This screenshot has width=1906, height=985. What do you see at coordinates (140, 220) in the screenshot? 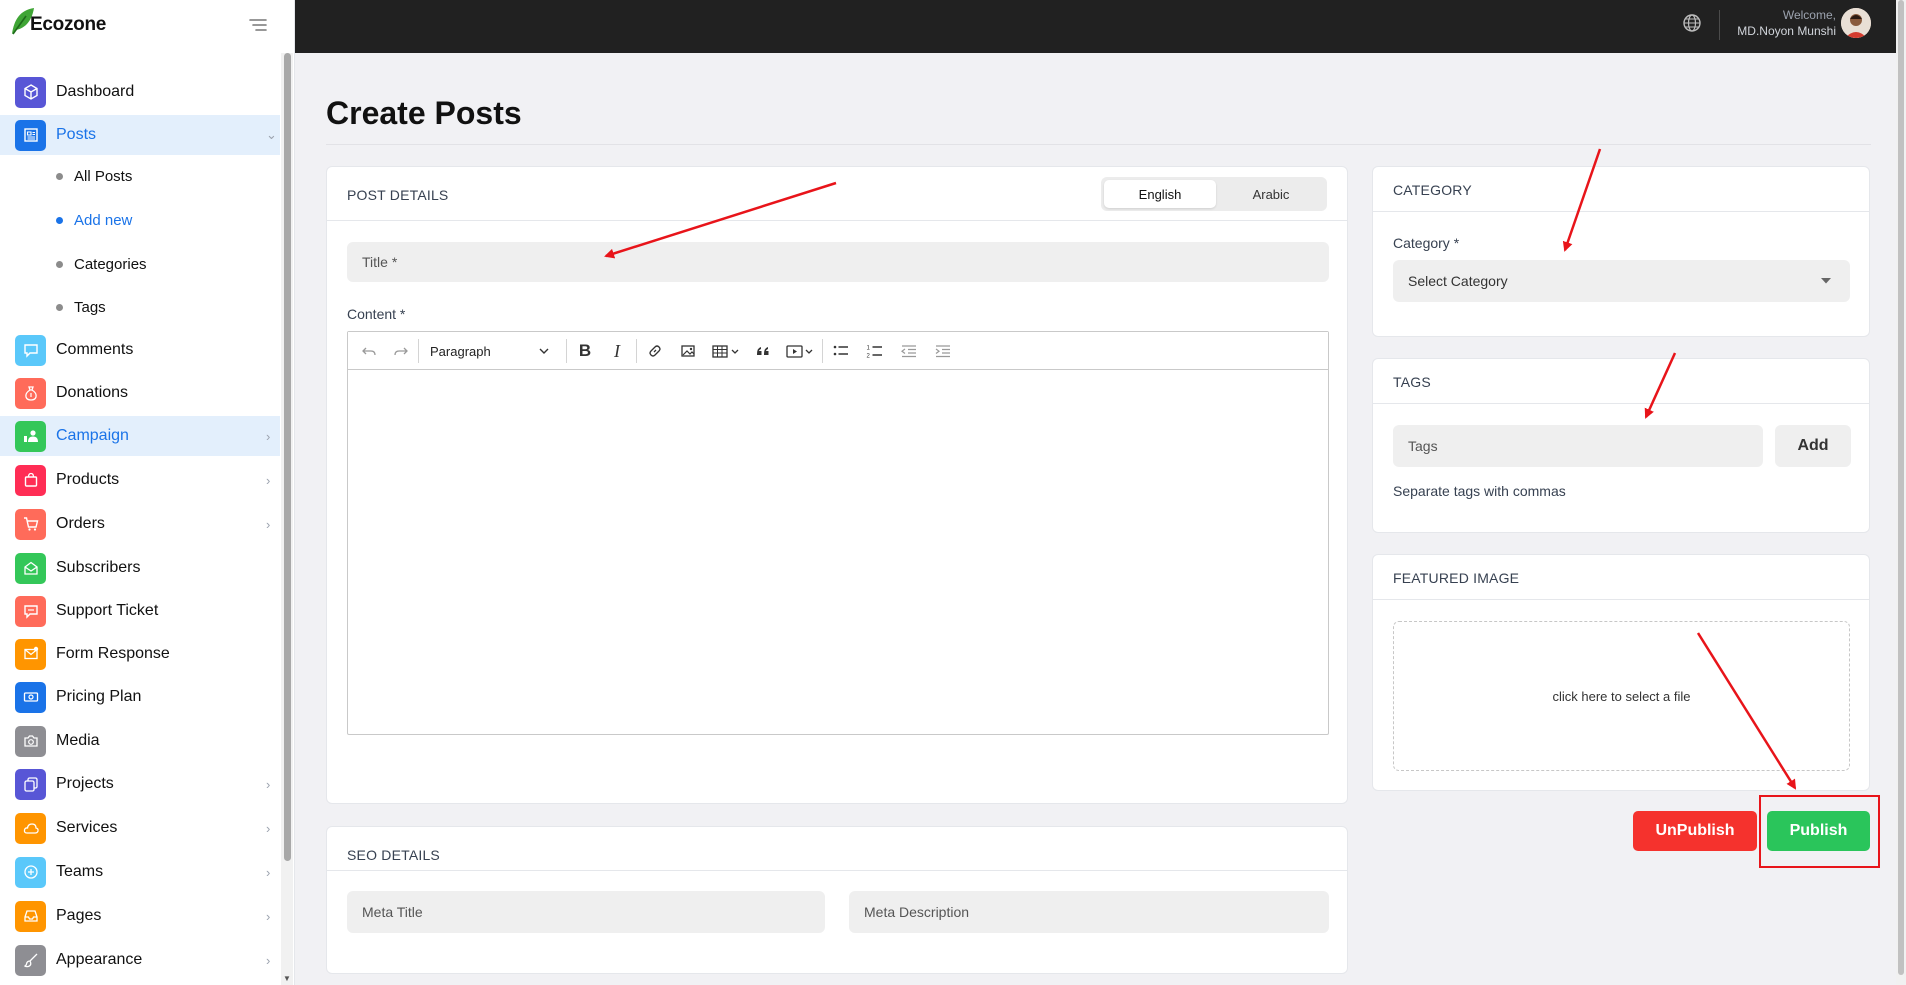
I see `sidebar-subitem-add-new: Add new` at bounding box center [140, 220].